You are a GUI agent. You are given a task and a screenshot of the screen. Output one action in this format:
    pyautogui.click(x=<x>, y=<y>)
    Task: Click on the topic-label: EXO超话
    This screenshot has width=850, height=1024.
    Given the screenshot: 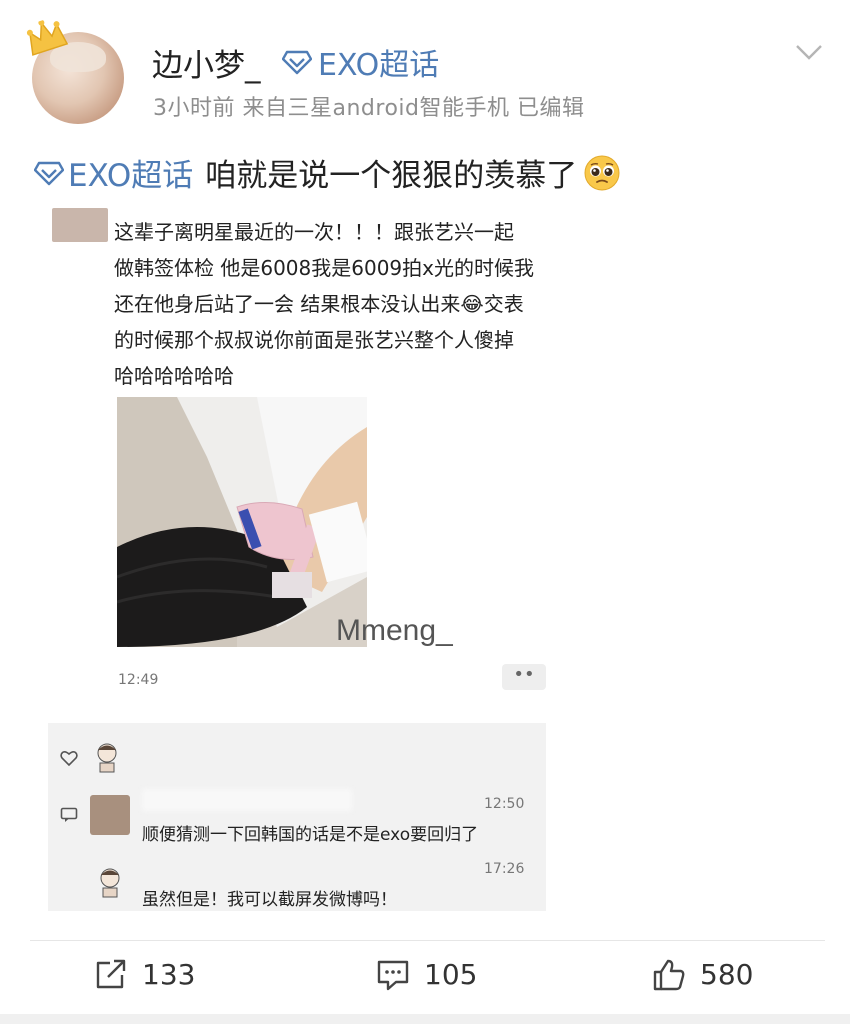 What is the action you would take?
    pyautogui.click(x=131, y=176)
    